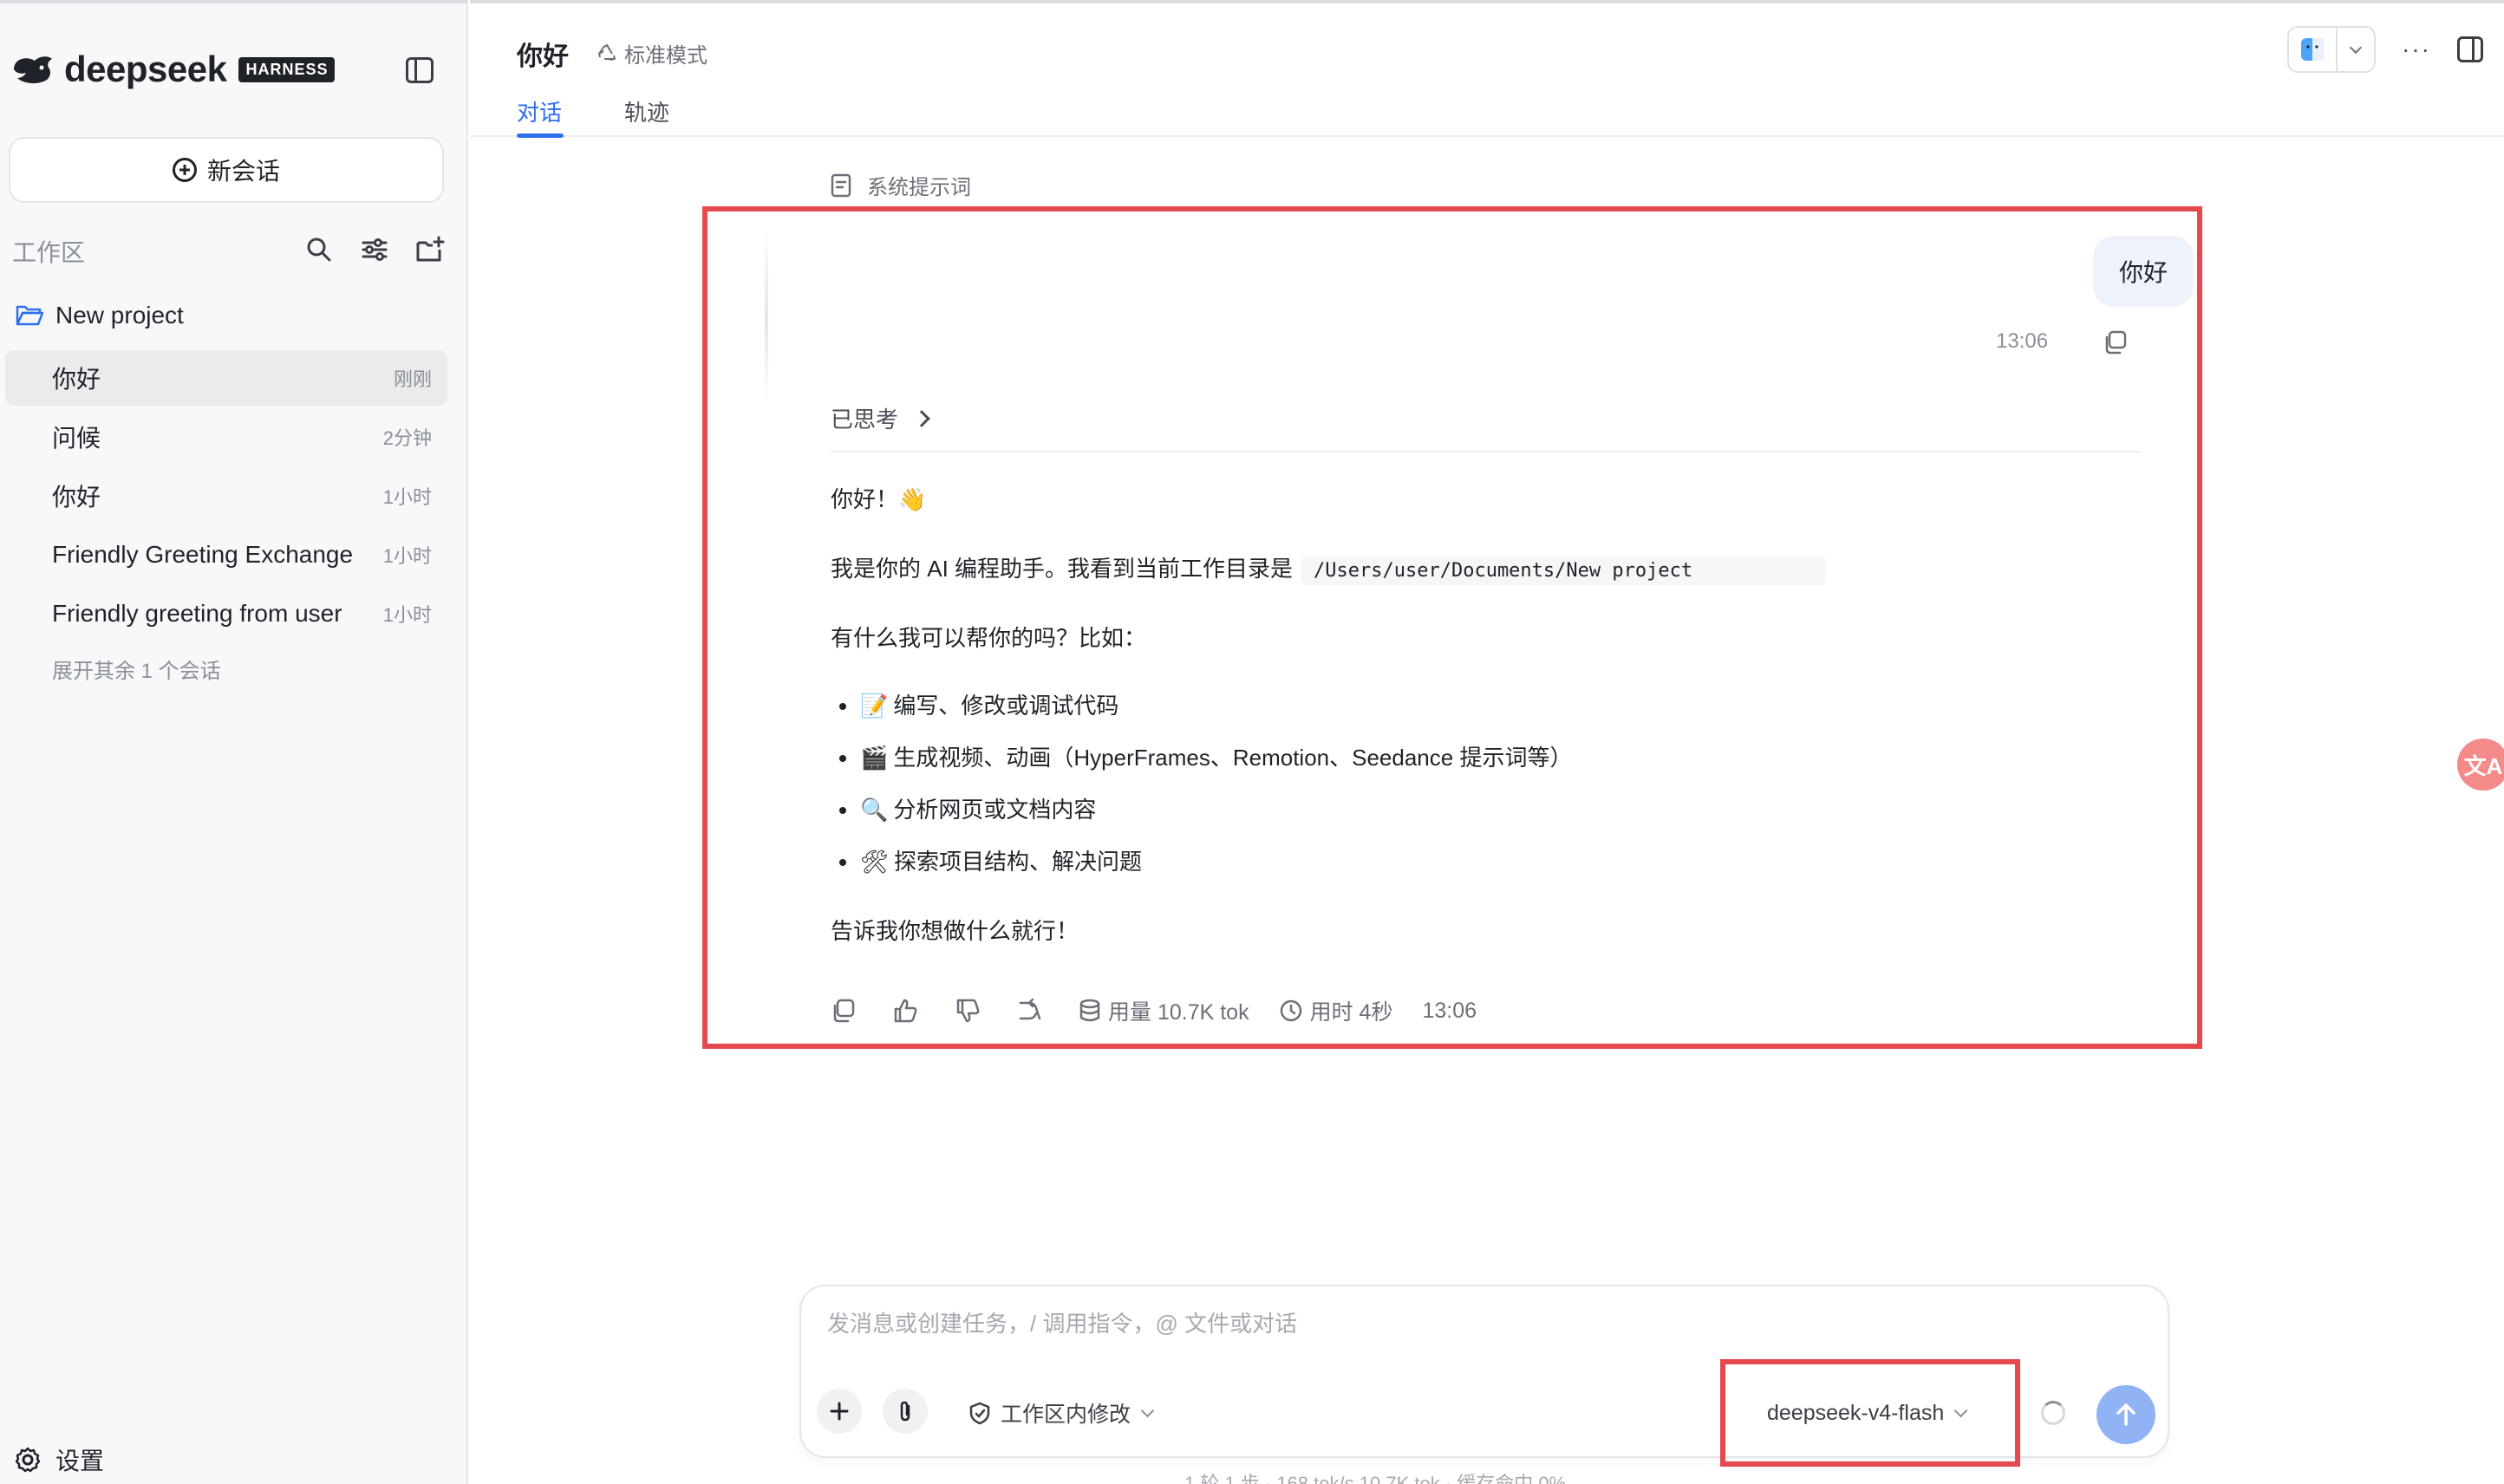  Describe the element at coordinates (1477, 1324) in the screenshot. I see `message-input` at that location.